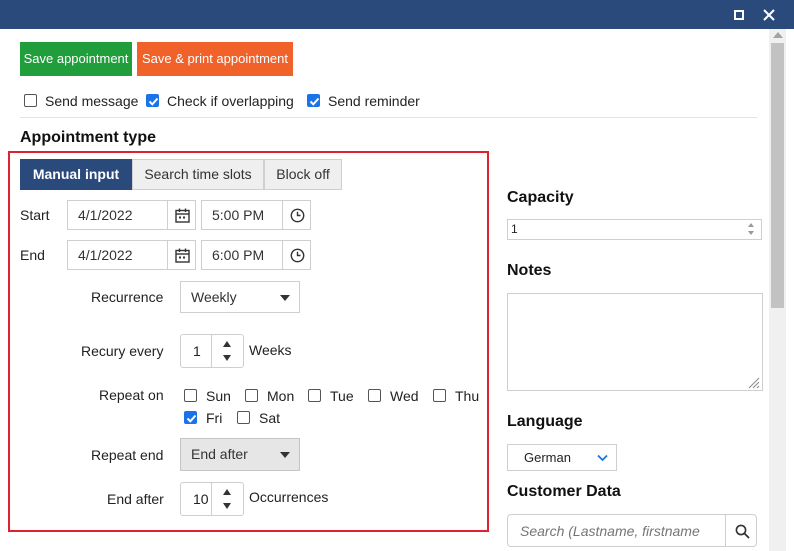 This screenshot has width=794, height=551. Describe the element at coordinates (242, 215) in the screenshot. I see `start-time-input: 5:00 PM` at that location.